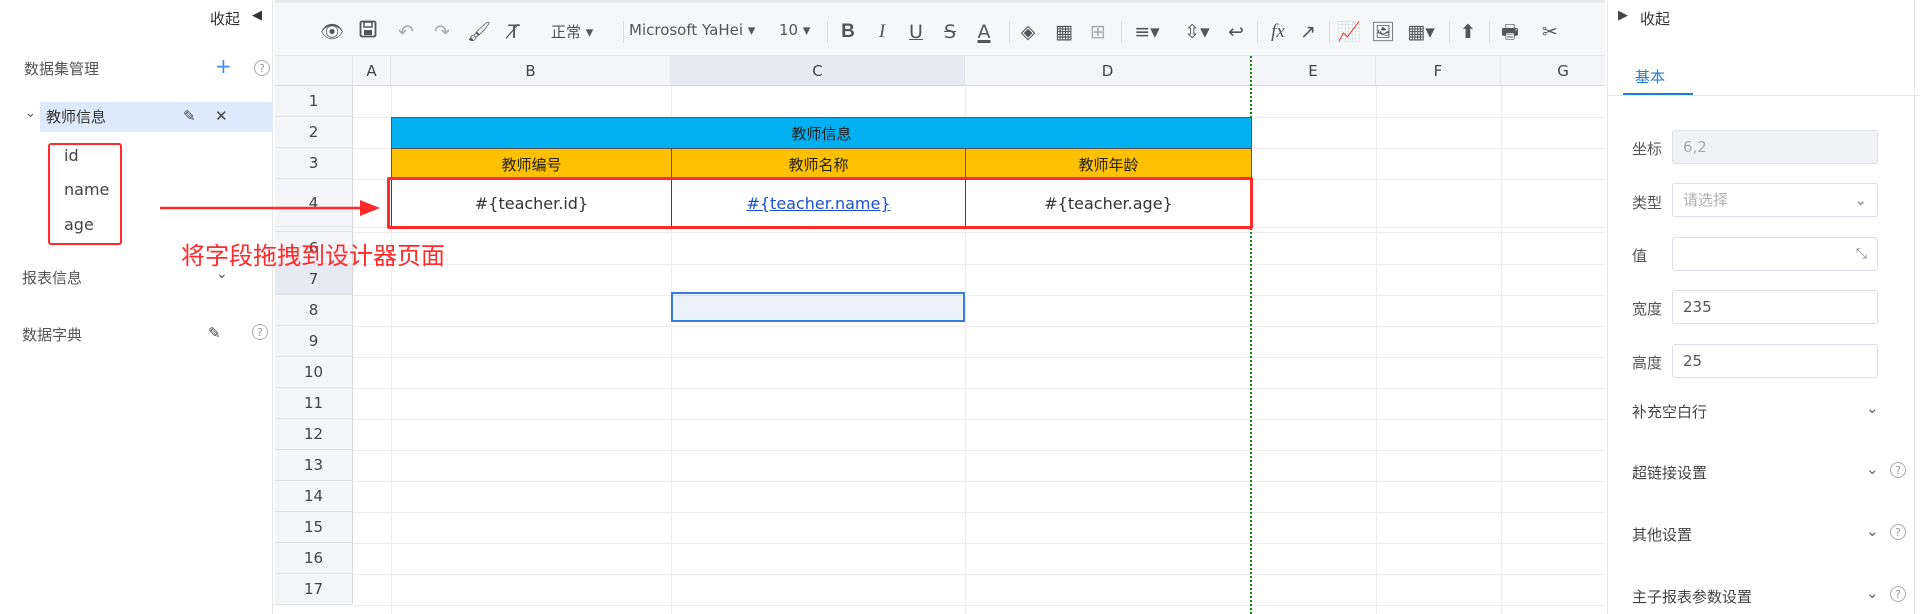 This screenshot has height=614, width=1920. Describe the element at coordinates (1313, 71) in the screenshot. I see `column-header-e: E` at that location.